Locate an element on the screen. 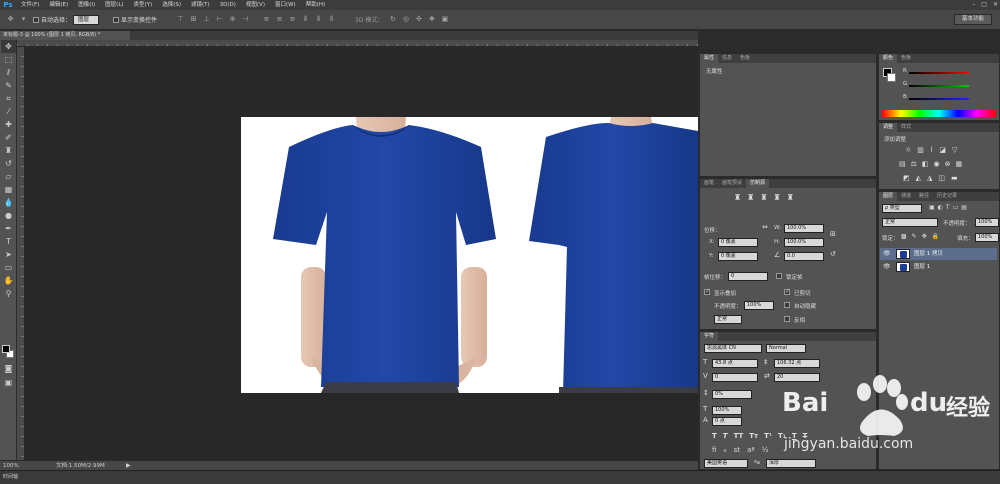 Image resolution: width=1000 pixels, height=484 pixels. 3d-roll-icon: ◎ is located at coordinates (405, 19).